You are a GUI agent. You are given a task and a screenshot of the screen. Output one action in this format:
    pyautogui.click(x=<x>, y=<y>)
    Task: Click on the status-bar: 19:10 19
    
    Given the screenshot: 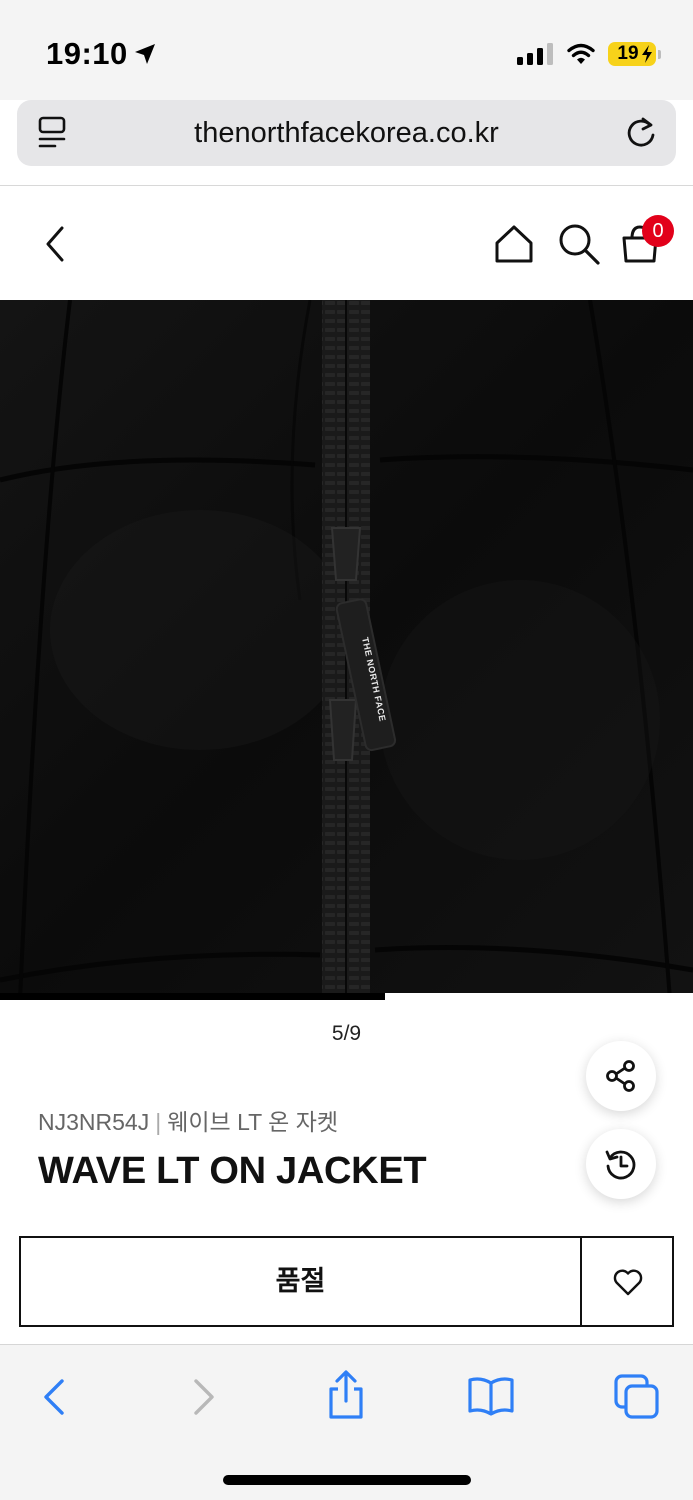 What is the action you would take?
    pyautogui.click(x=346, y=50)
    